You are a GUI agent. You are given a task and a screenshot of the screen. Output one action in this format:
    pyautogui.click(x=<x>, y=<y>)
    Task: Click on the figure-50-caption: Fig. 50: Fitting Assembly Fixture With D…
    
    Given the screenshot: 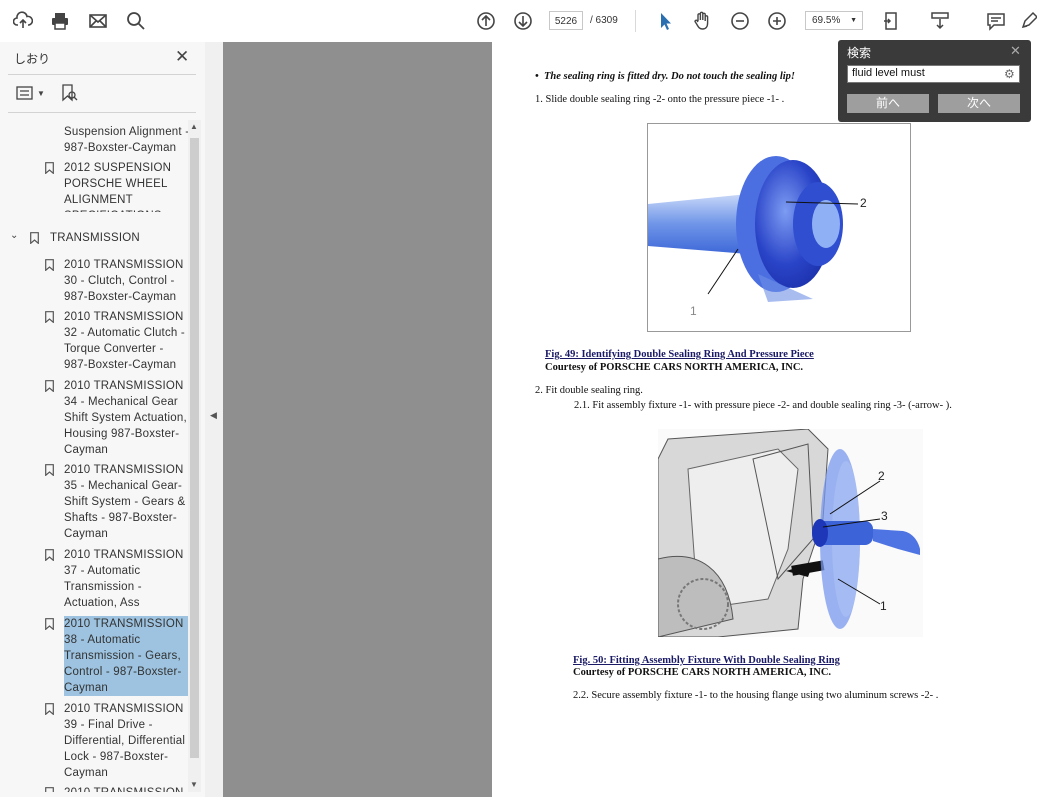 What is the action you would take?
    pyautogui.click(x=706, y=660)
    